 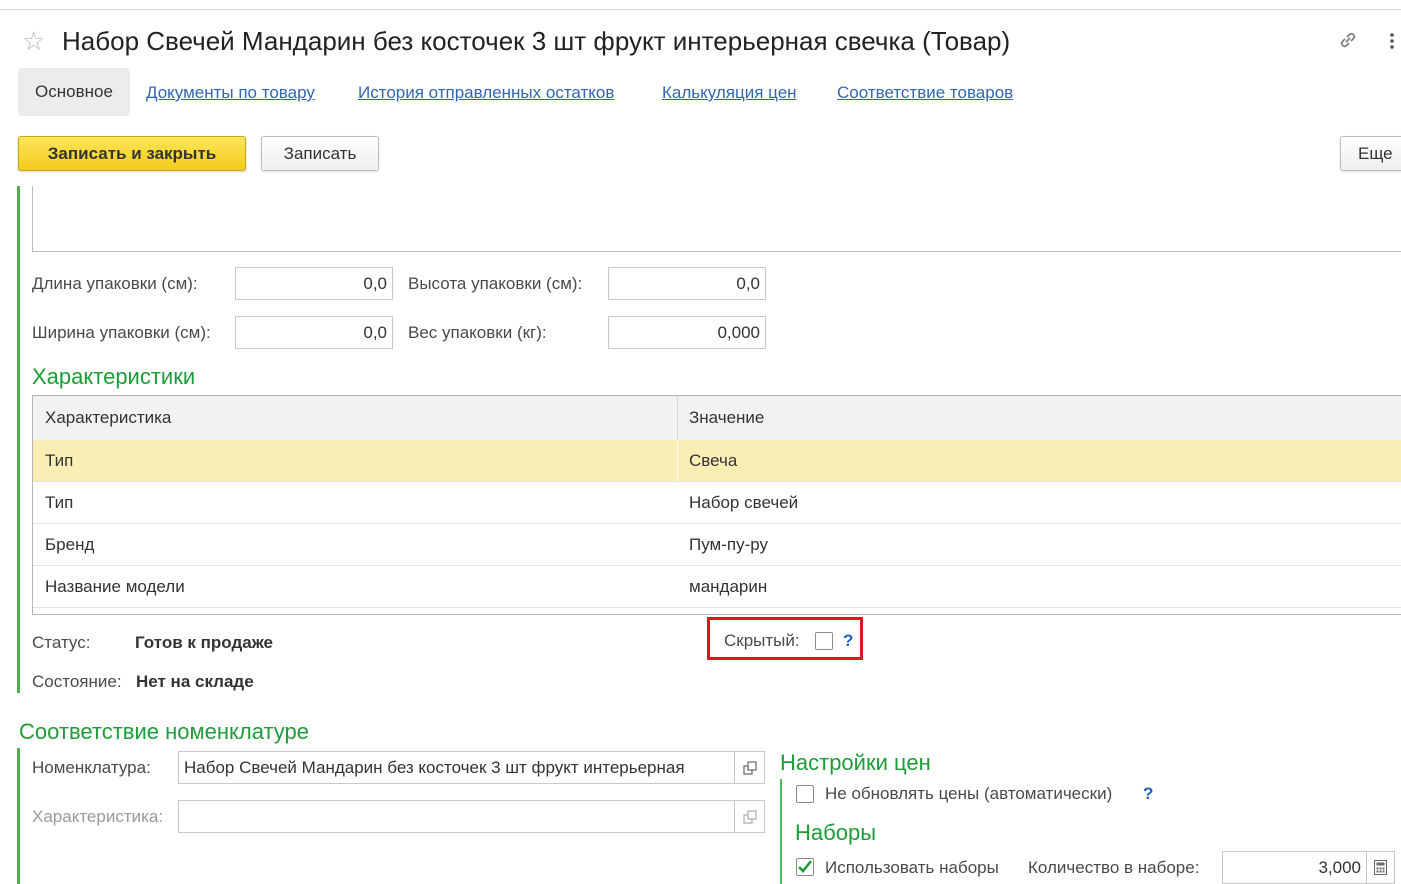 I want to click on nomenclature-title: Соответствие номенклатуре, so click(x=164, y=731).